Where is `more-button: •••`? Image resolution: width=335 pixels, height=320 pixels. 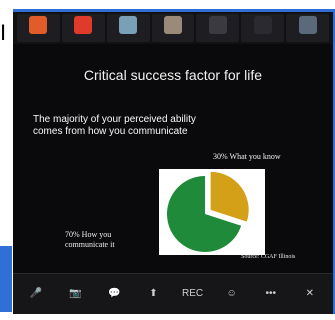
more-button: ••• is located at coordinates (271, 294).